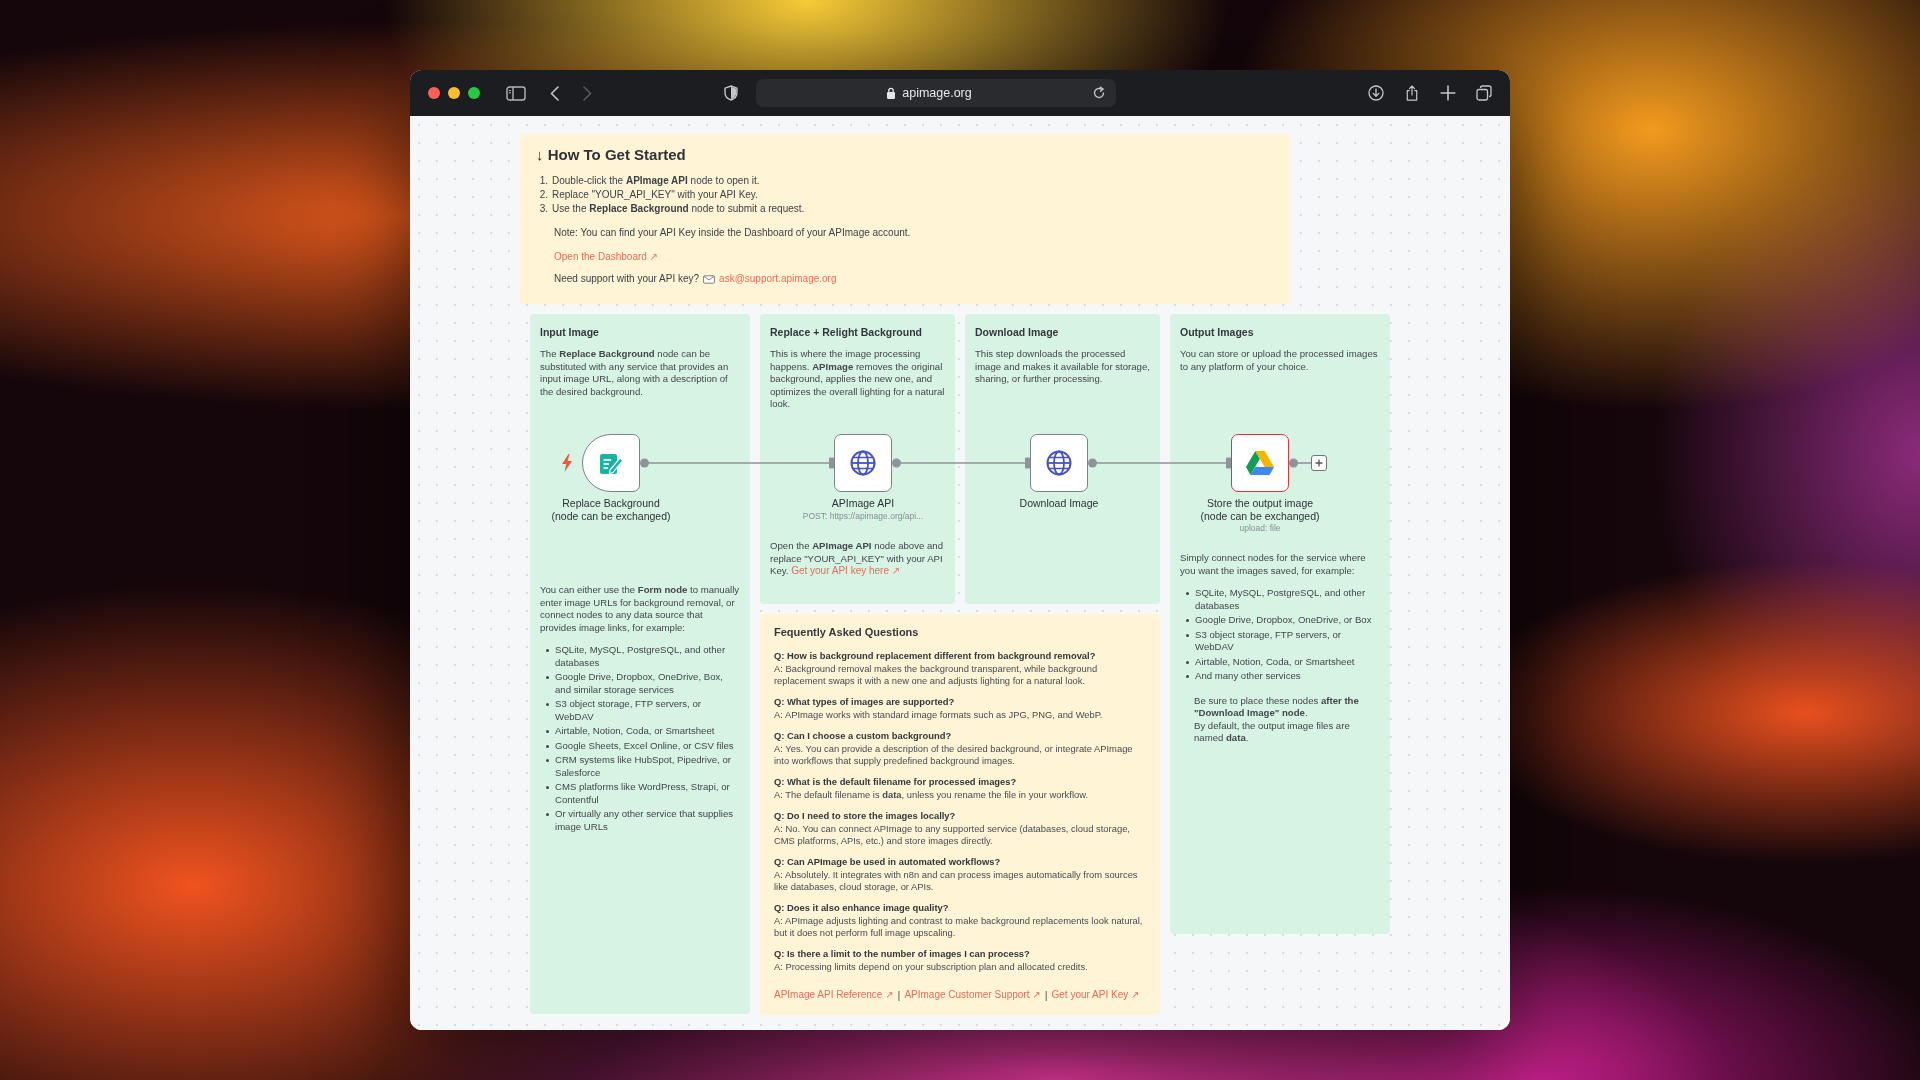 The image size is (1920, 1080). Describe the element at coordinates (1484, 93) in the screenshot. I see `tabs-overview-icon` at that location.